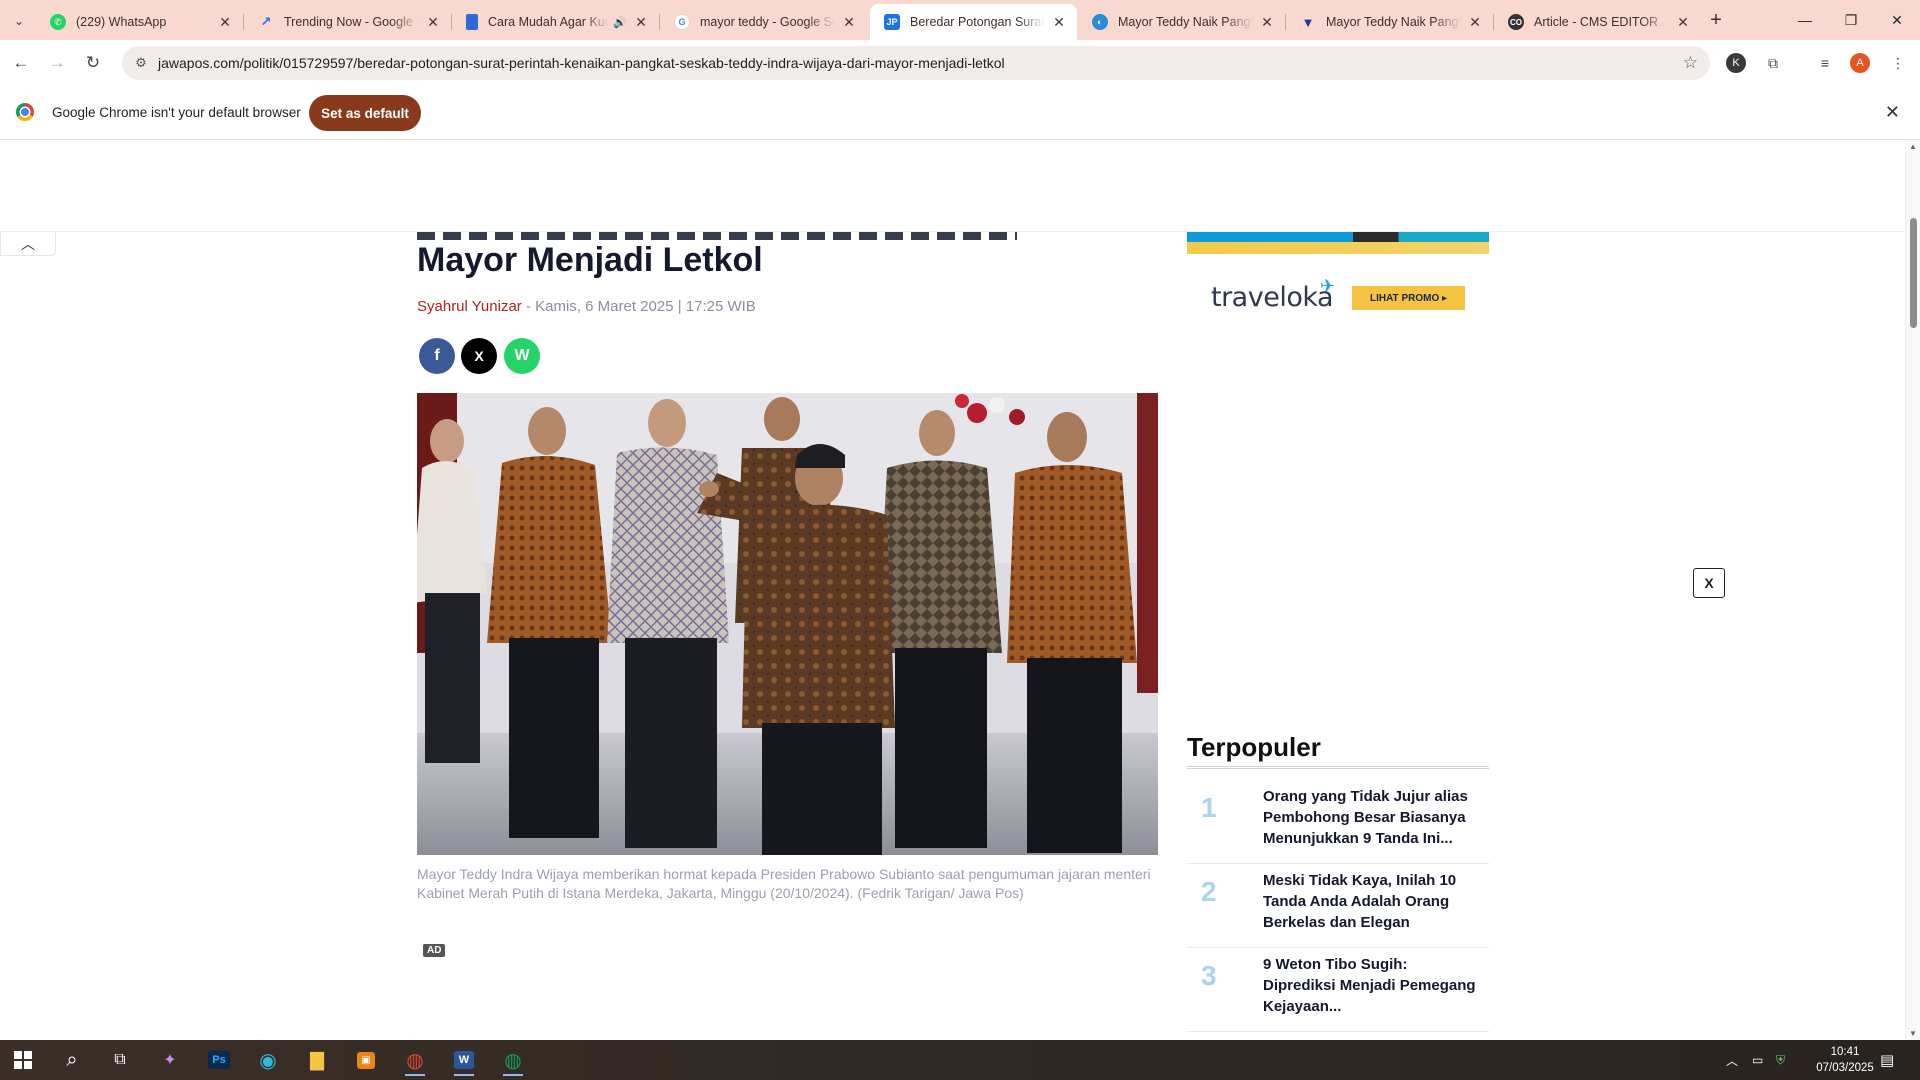 The height and width of the screenshot is (1080, 1920). I want to click on extensions-puzzle-icon: ⧉, so click(1773, 63).